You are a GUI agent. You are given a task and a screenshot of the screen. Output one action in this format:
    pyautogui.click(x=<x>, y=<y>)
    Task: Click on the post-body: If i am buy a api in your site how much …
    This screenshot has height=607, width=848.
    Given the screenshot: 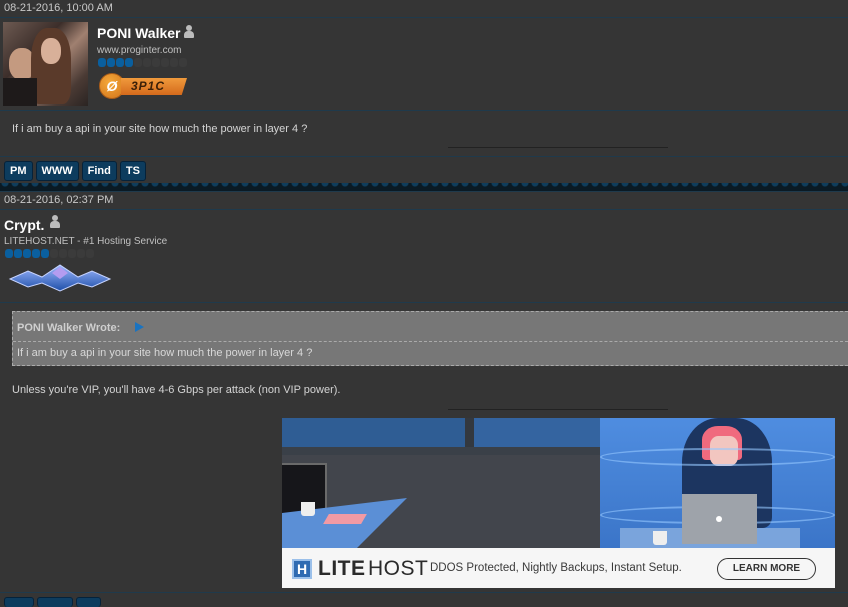 What is the action you would take?
    pyautogui.click(x=424, y=134)
    